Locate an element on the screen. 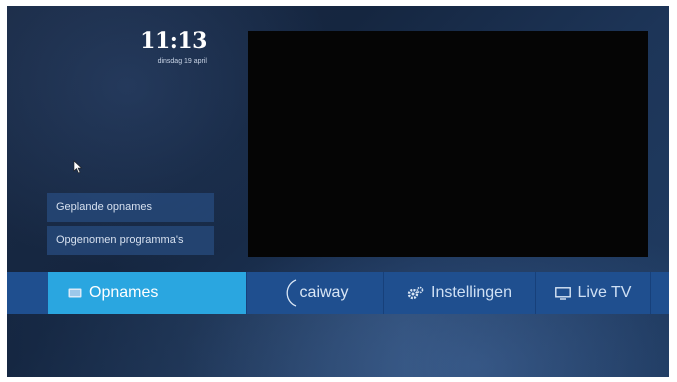 This screenshot has height=382, width=677. submenu-item-label: Geplande opnames is located at coordinates (104, 207).